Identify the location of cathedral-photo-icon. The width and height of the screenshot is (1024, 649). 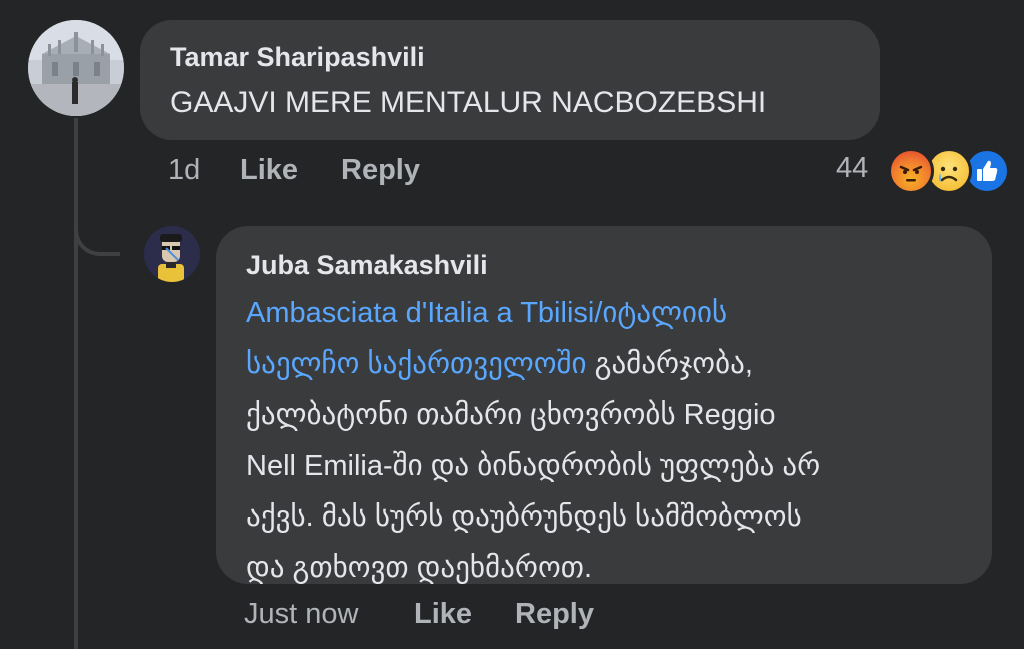
(76, 68).